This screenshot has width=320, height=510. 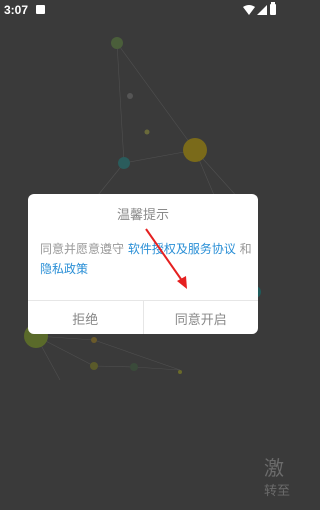 What do you see at coordinates (146, 259) in the screenshot?
I see `dialog-message: 同意并愿意遵守 软件授权及服务协议 和 隐私政策` at bounding box center [146, 259].